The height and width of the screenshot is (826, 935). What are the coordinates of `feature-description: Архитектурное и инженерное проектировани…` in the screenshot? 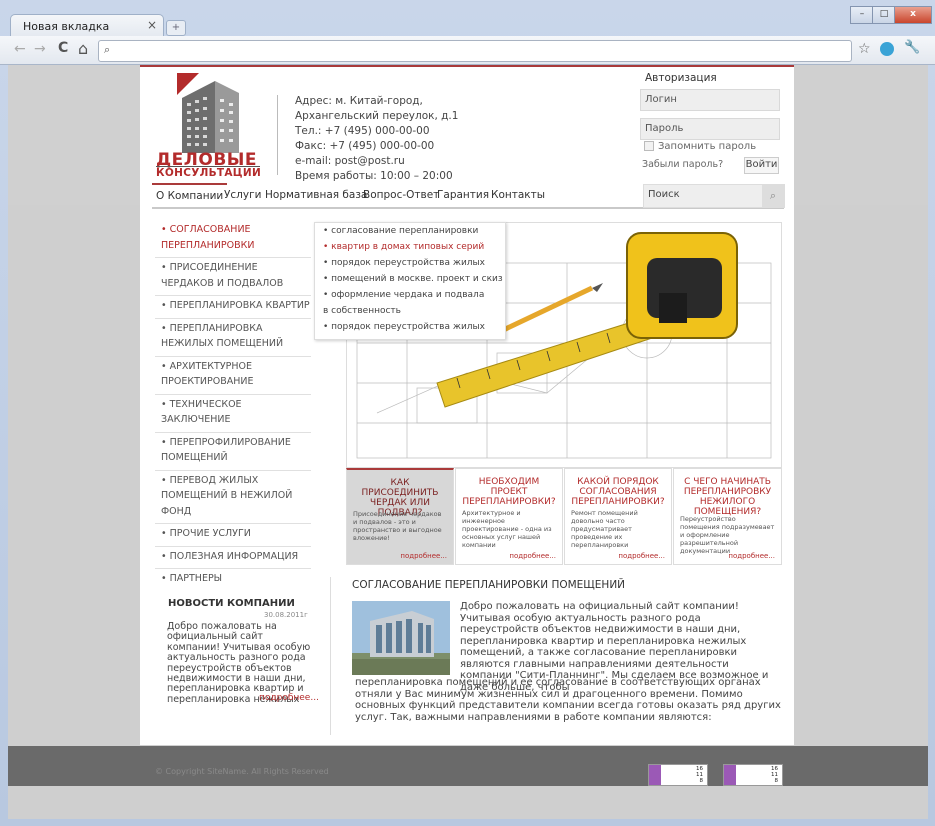 It's located at (507, 529).